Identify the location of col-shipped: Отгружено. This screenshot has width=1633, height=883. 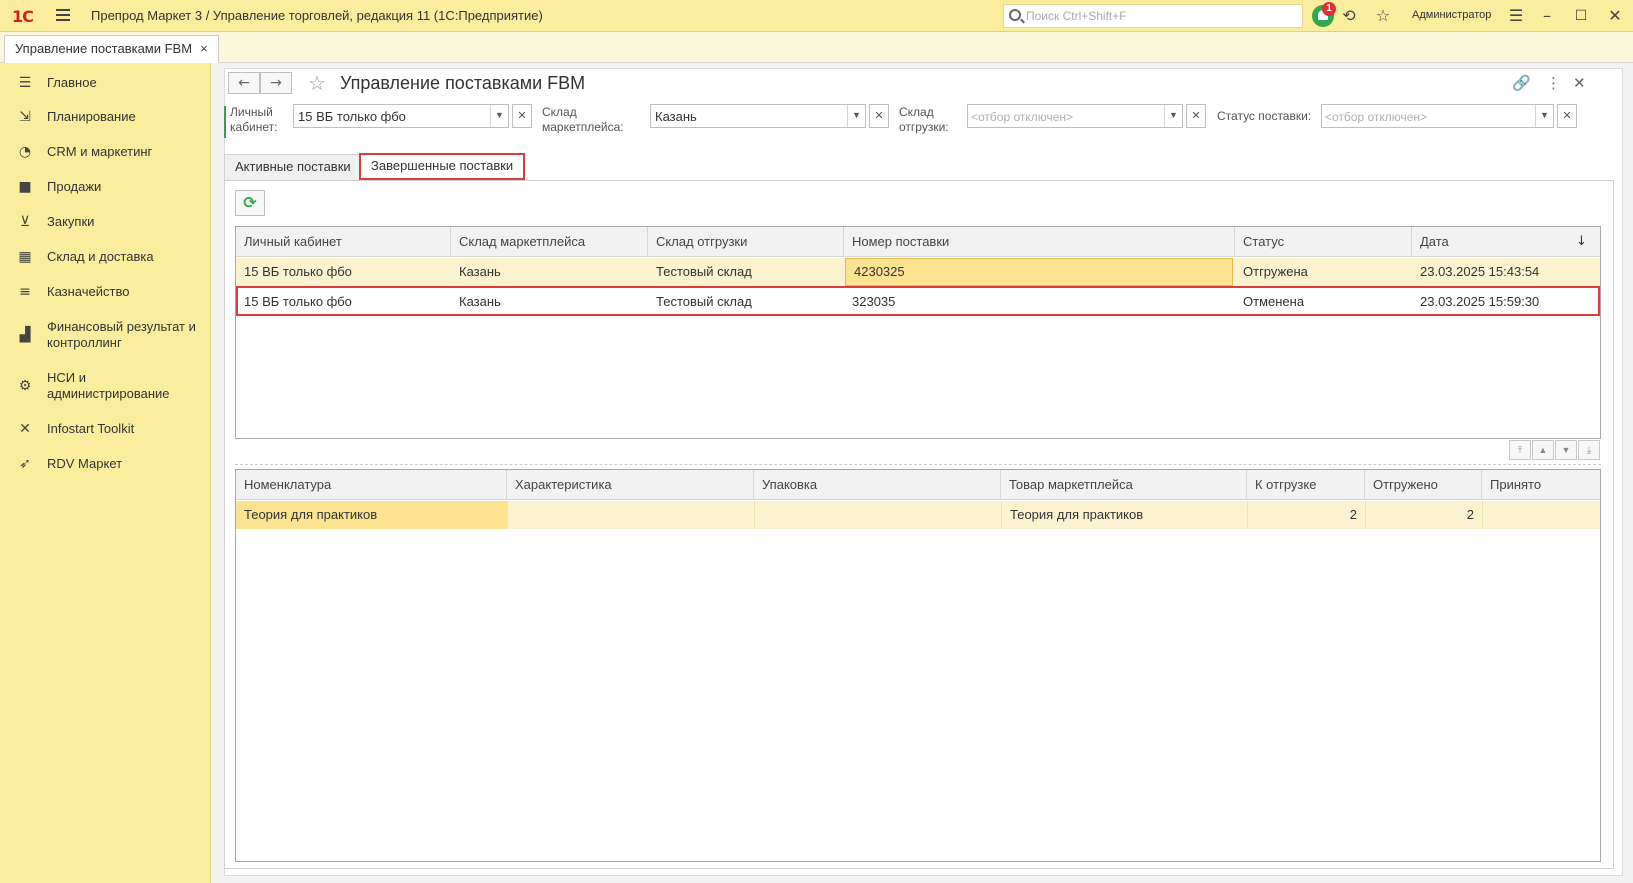
(1423, 485).